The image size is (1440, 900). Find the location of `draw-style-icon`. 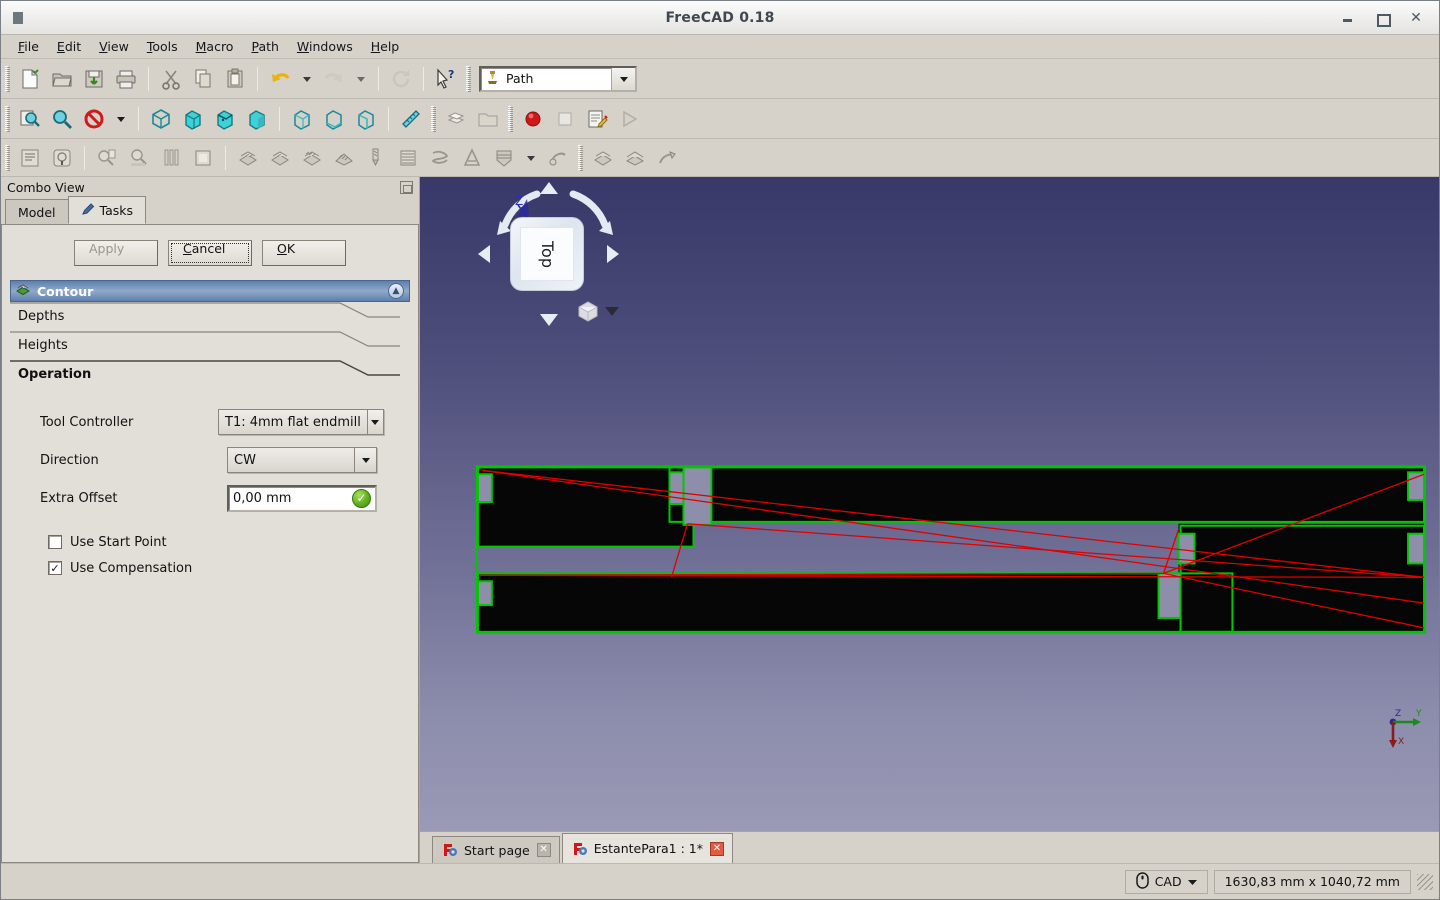

draw-style-icon is located at coordinates (94, 119).